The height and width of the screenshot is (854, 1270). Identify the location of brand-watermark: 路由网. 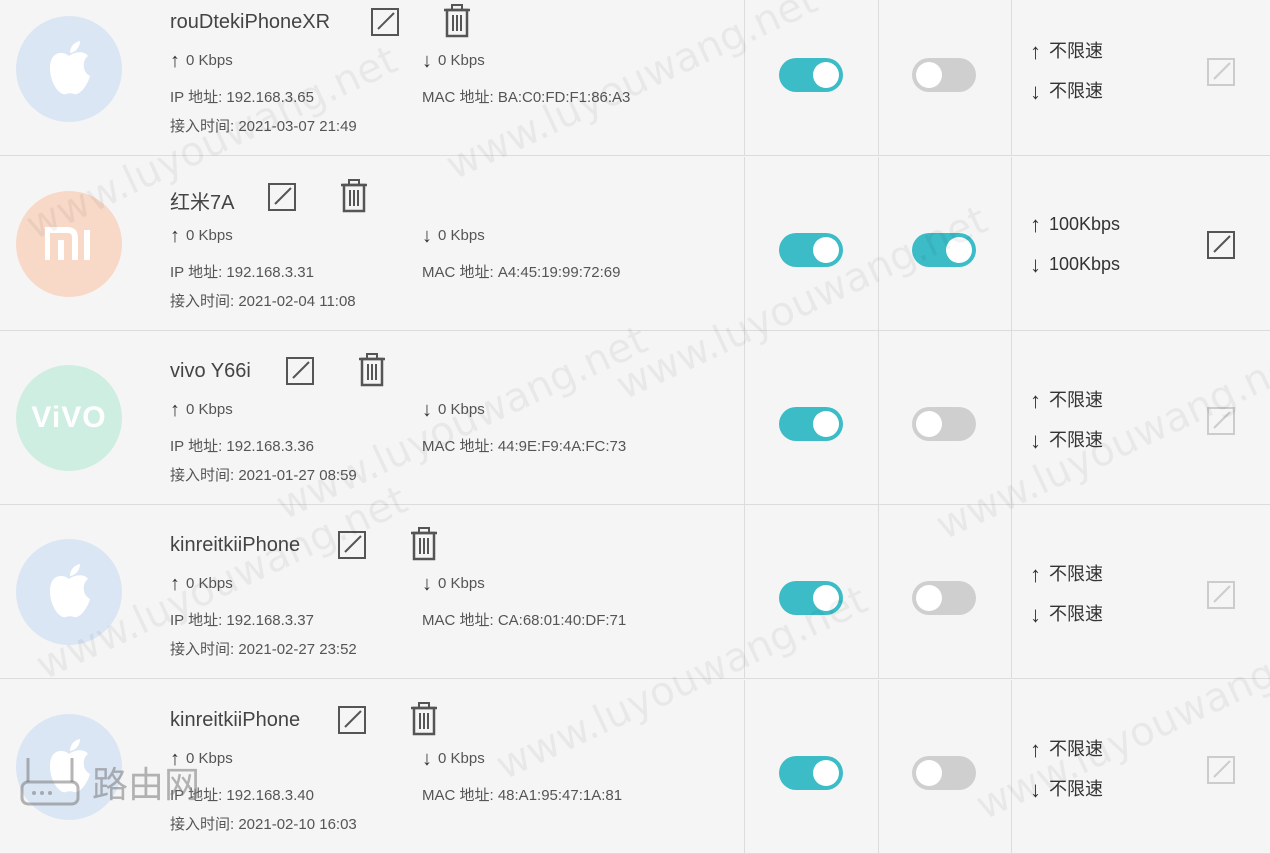
(109, 782).